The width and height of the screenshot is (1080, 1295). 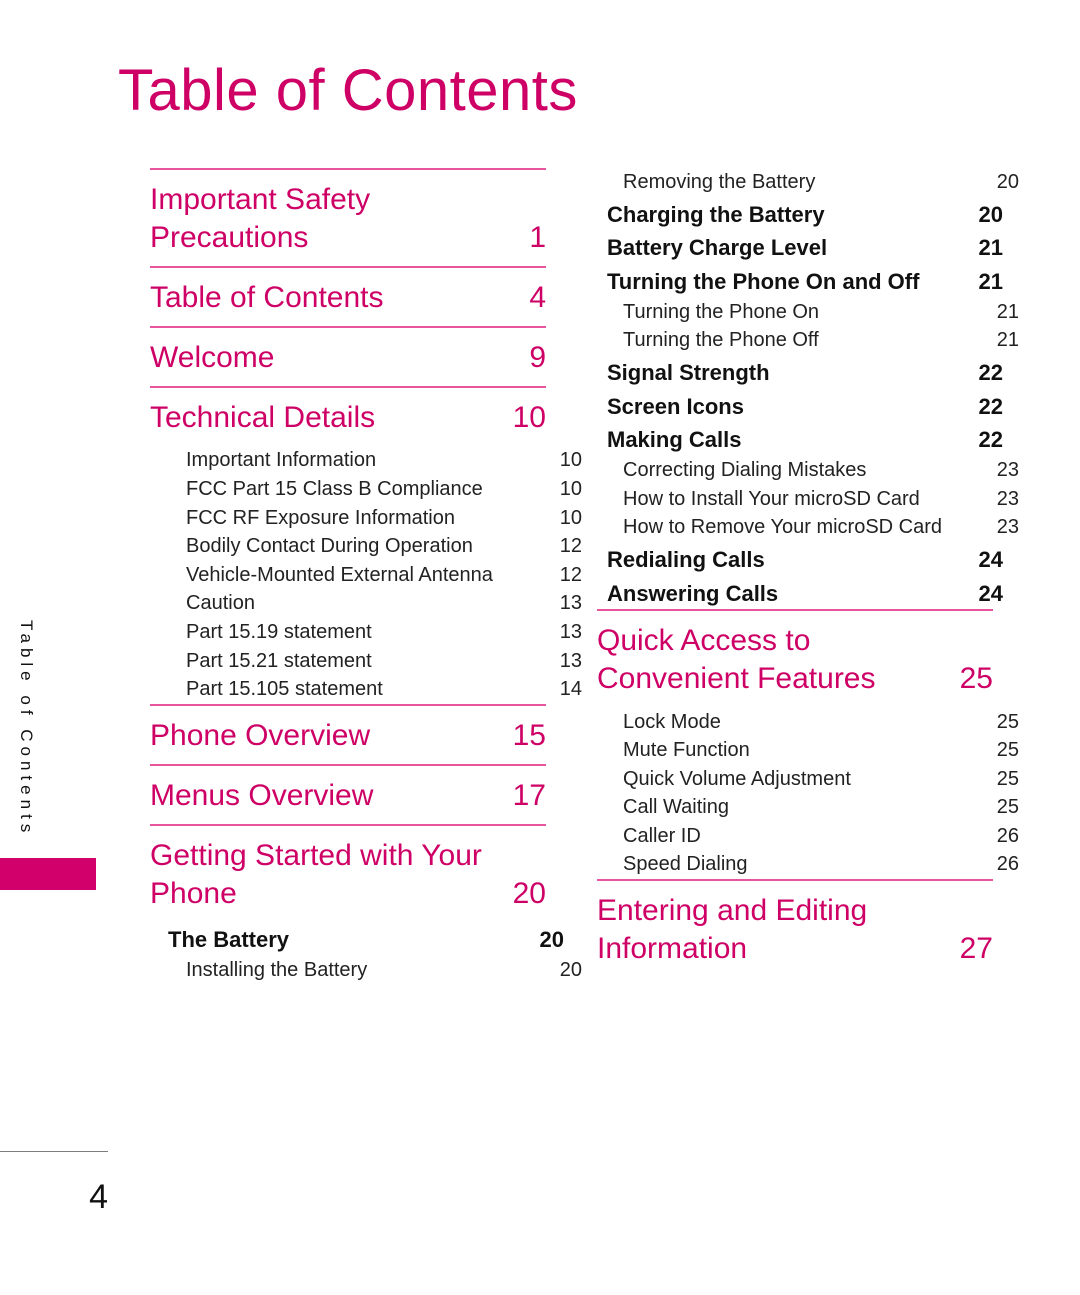 I want to click on toc-entry-label: Phone Overview, so click(x=260, y=735).